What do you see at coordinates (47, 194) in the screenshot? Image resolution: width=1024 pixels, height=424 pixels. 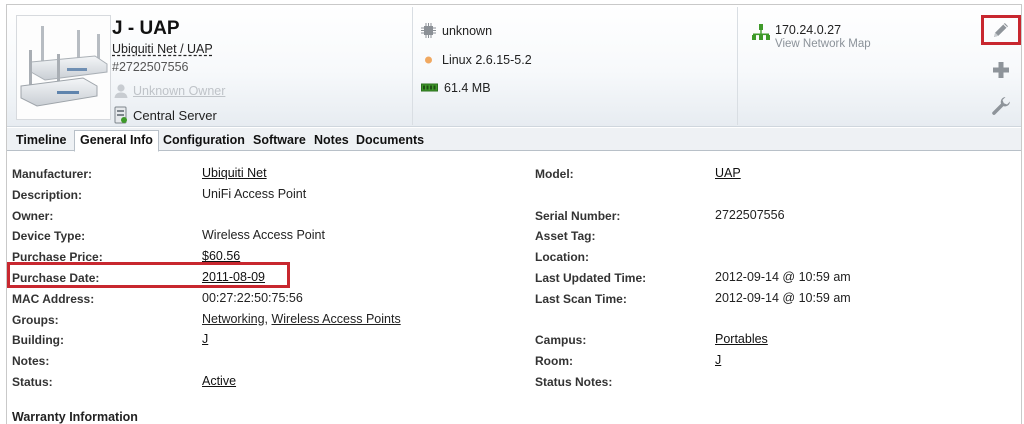 I see `left-label-description: Description:` at bounding box center [47, 194].